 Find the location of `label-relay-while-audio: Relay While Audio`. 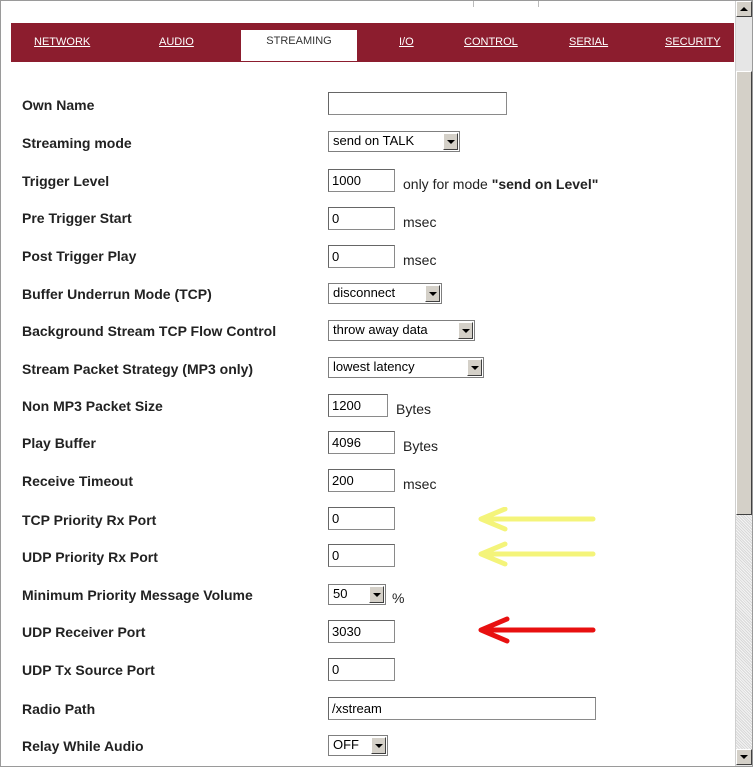

label-relay-while-audio: Relay While Audio is located at coordinates (83, 746).